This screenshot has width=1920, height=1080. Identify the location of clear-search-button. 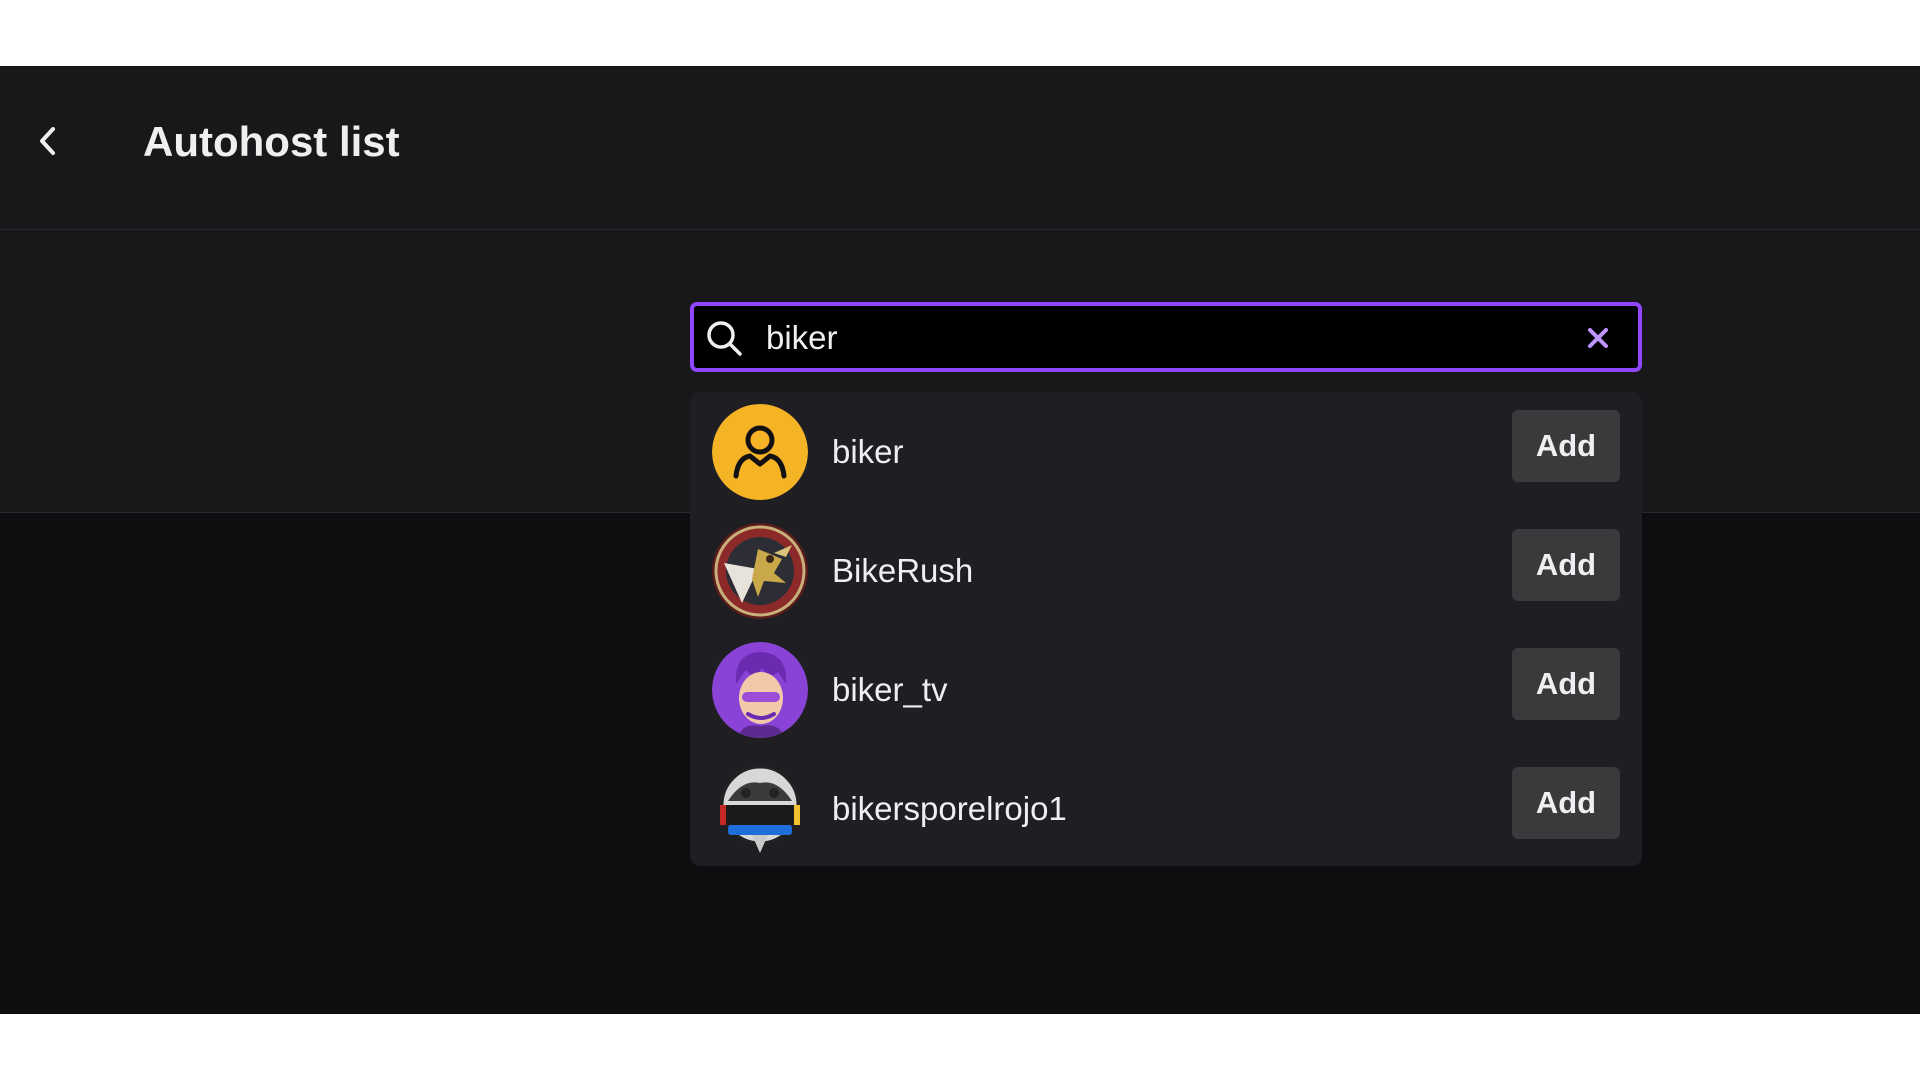
(1598, 338).